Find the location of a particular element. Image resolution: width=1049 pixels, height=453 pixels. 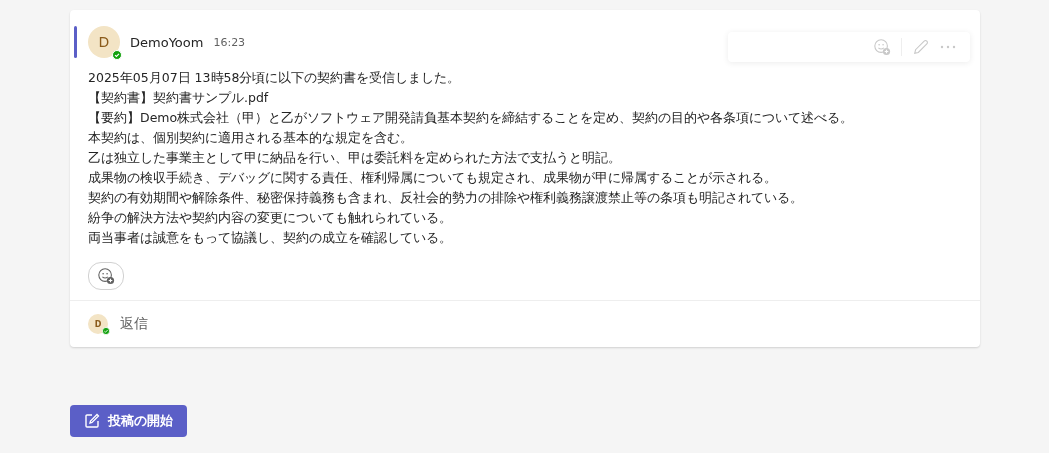

message-line: 【契約書】契約書サンプル.pdf is located at coordinates (179, 98).